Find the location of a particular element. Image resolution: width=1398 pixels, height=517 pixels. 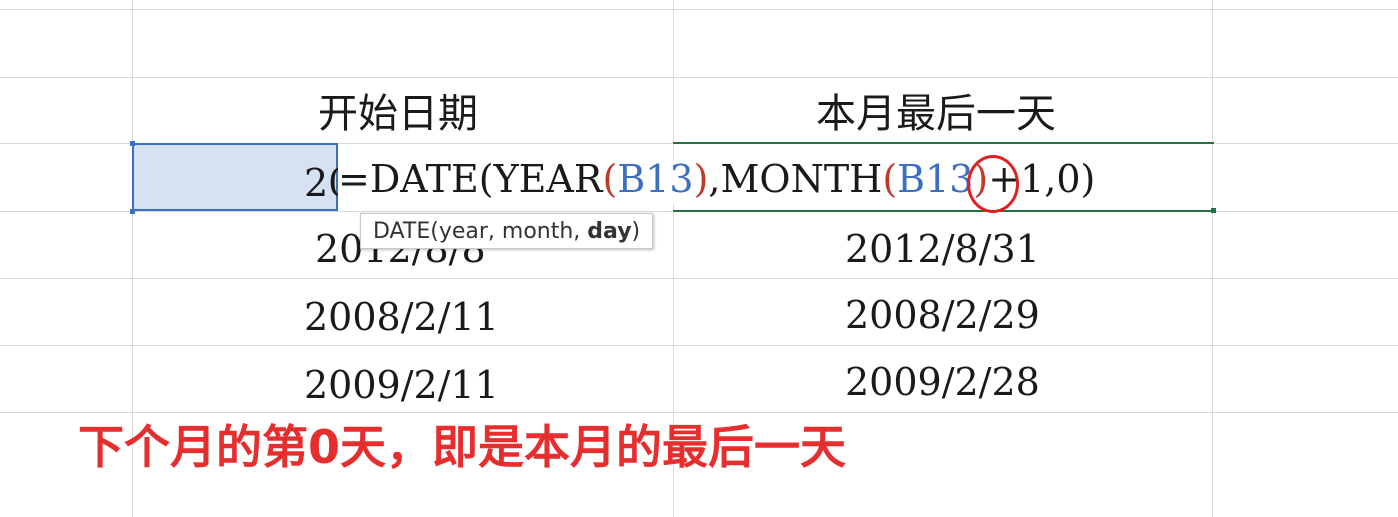

tooltip-close: ) is located at coordinates (636, 231).